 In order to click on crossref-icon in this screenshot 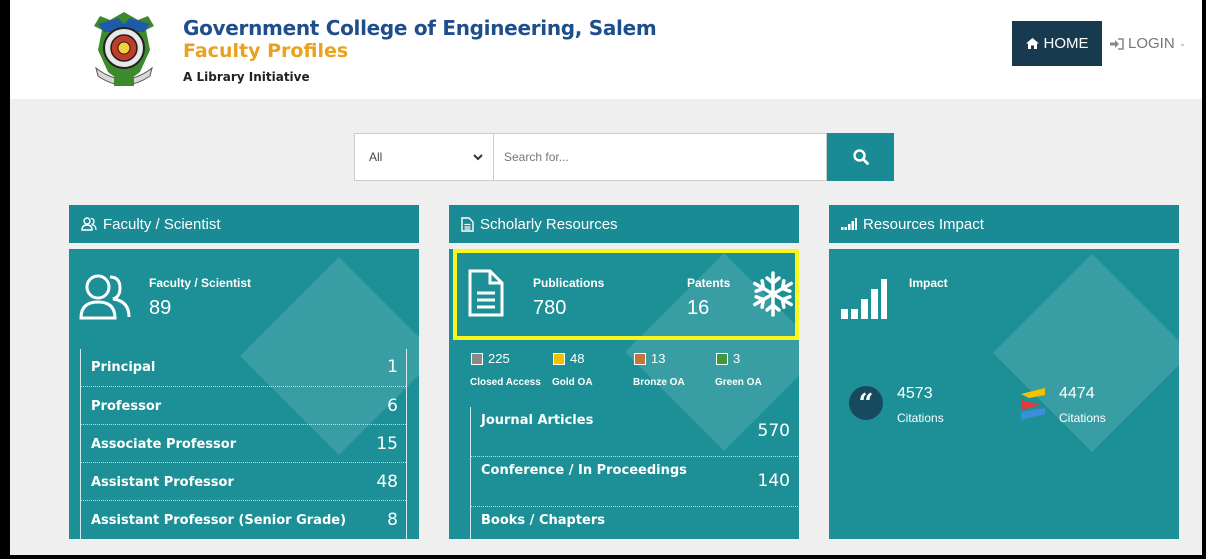, I will do `click(1033, 404)`.